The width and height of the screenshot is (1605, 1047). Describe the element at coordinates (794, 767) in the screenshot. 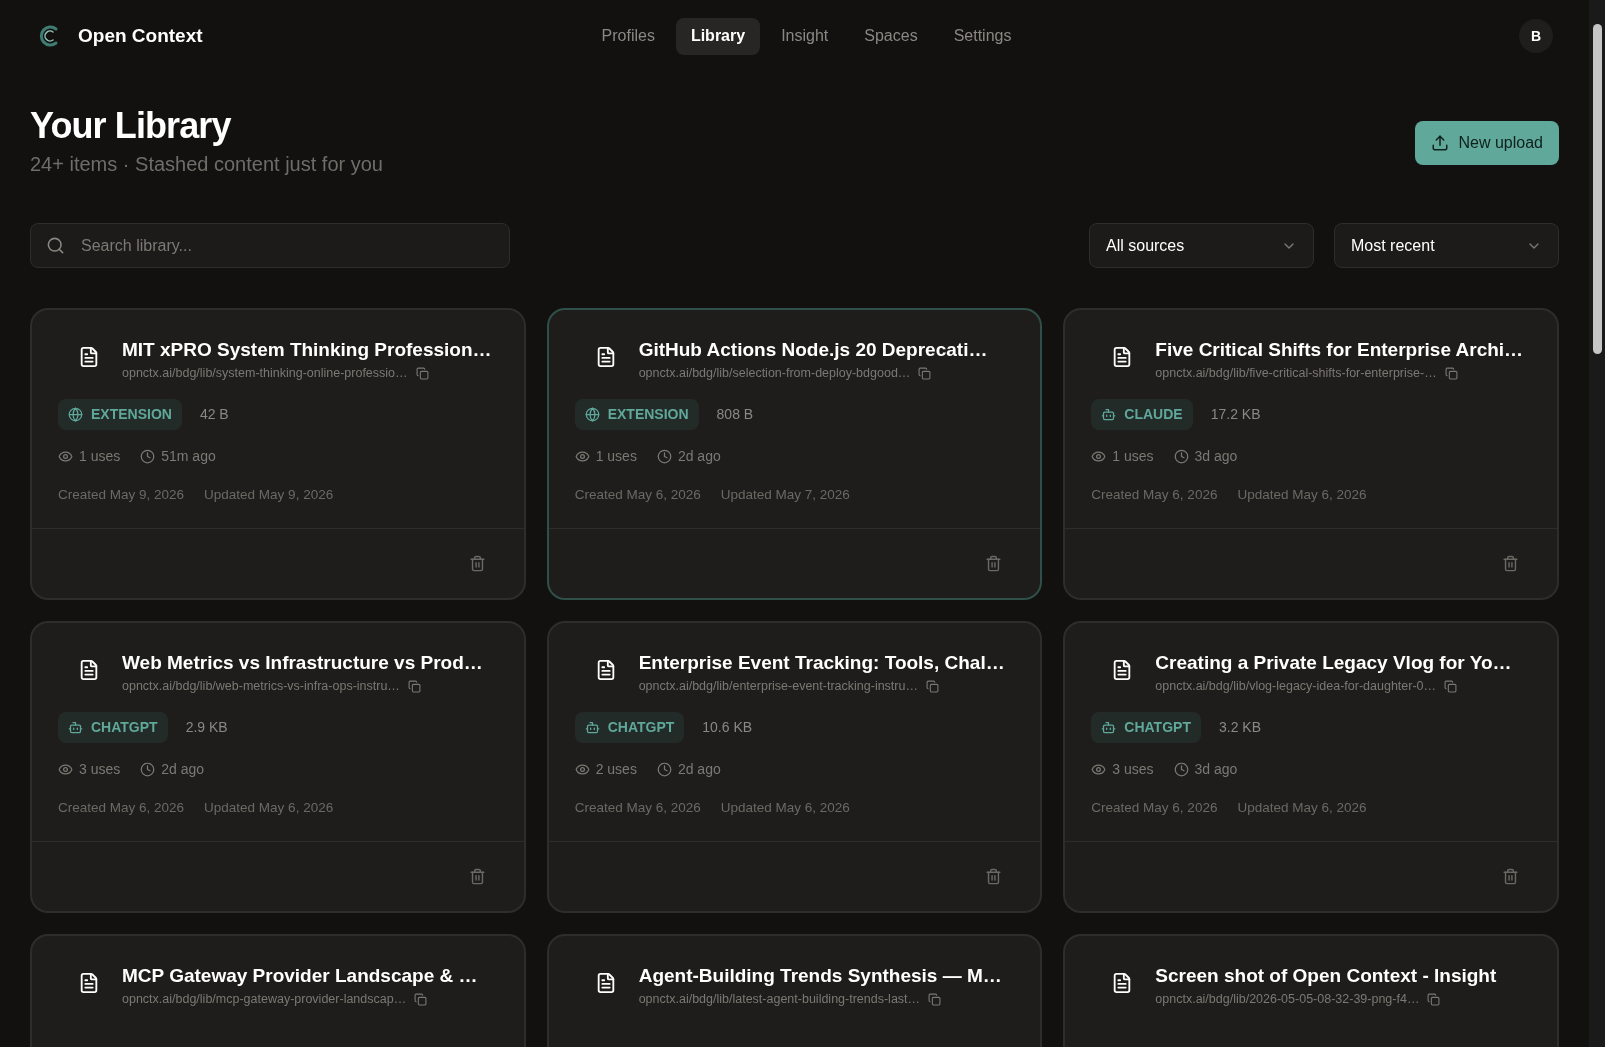

I see `library-card: Enterprise Event Tracking: Tools, Chal… opnctx.ai/bdg/lib/enterprise-event-tracking-instru… CHATGPT 10.6 KB 2 uses 2d ago Created May 6, 2026 Updated May 6, 2026` at that location.